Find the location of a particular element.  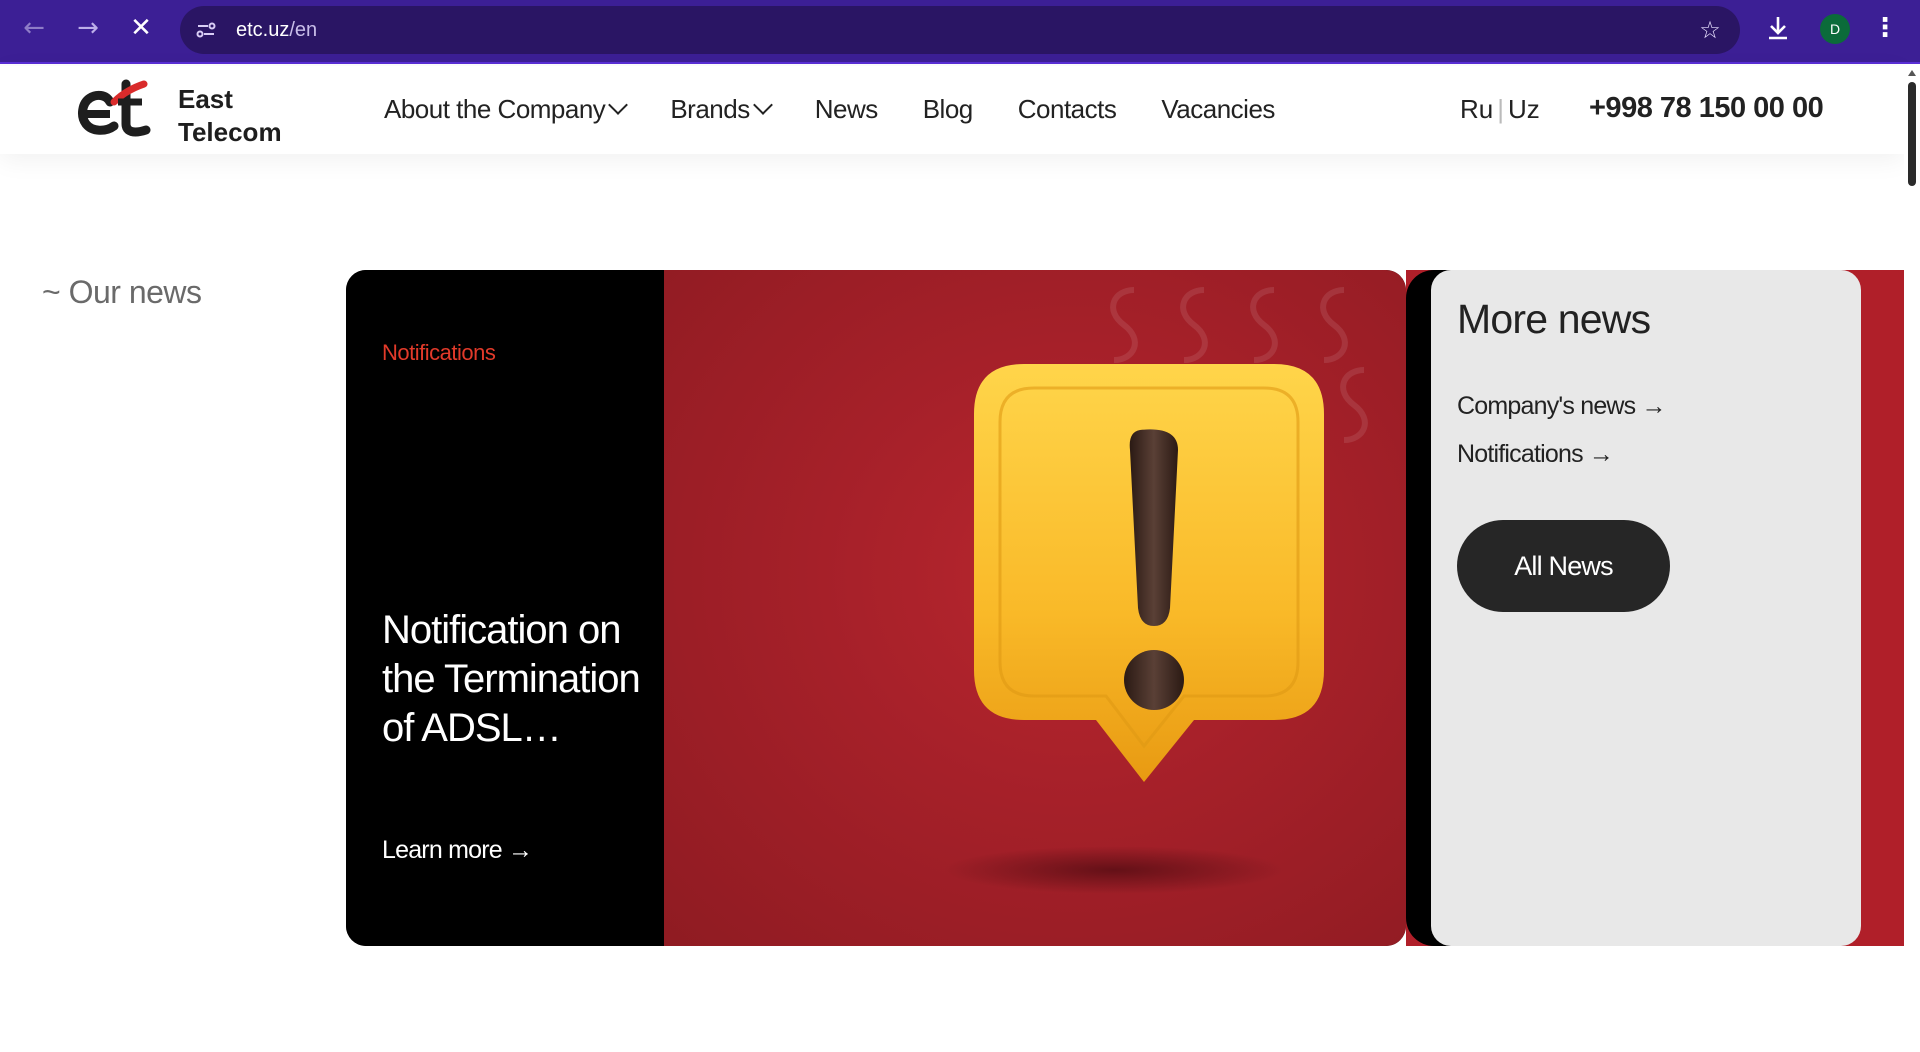

et-logo-icon is located at coordinates (114, 108).